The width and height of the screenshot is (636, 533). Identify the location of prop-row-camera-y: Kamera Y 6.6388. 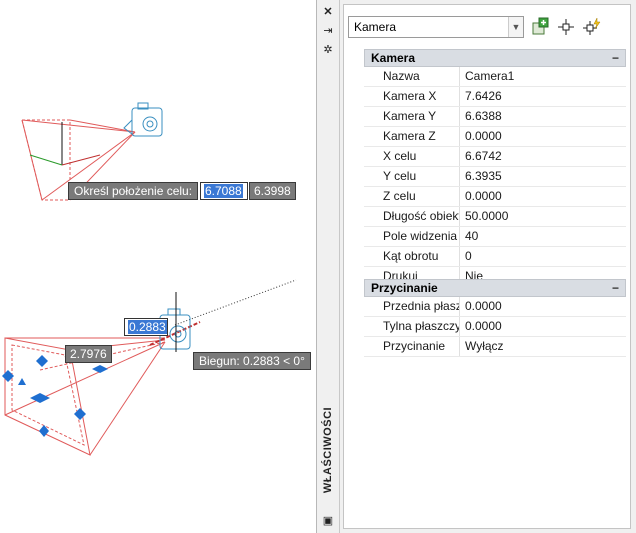
(495, 117).